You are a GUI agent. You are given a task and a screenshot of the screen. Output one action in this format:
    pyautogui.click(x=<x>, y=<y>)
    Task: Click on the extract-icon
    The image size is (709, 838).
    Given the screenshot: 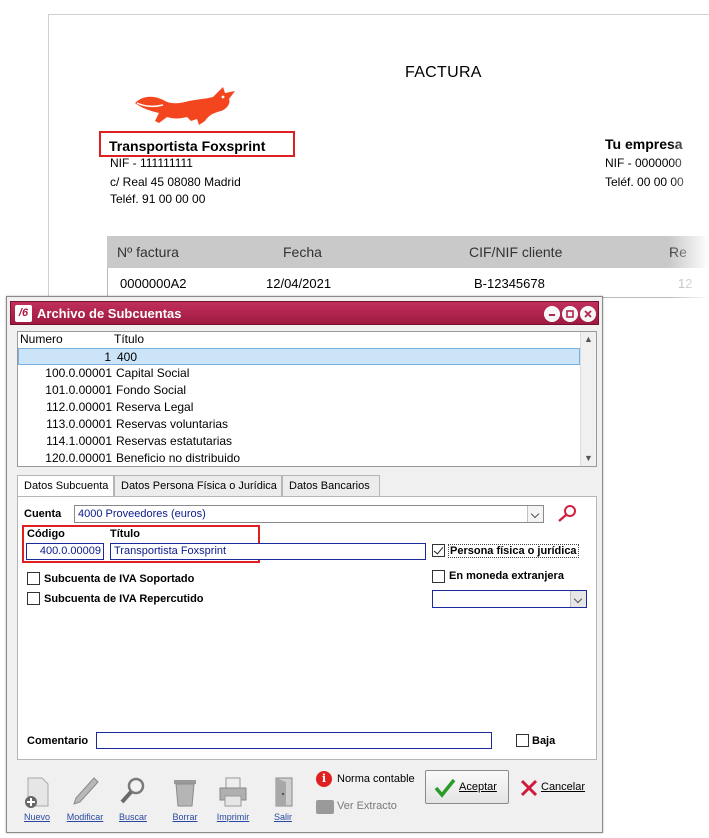 What is the action you would take?
    pyautogui.click(x=325, y=807)
    